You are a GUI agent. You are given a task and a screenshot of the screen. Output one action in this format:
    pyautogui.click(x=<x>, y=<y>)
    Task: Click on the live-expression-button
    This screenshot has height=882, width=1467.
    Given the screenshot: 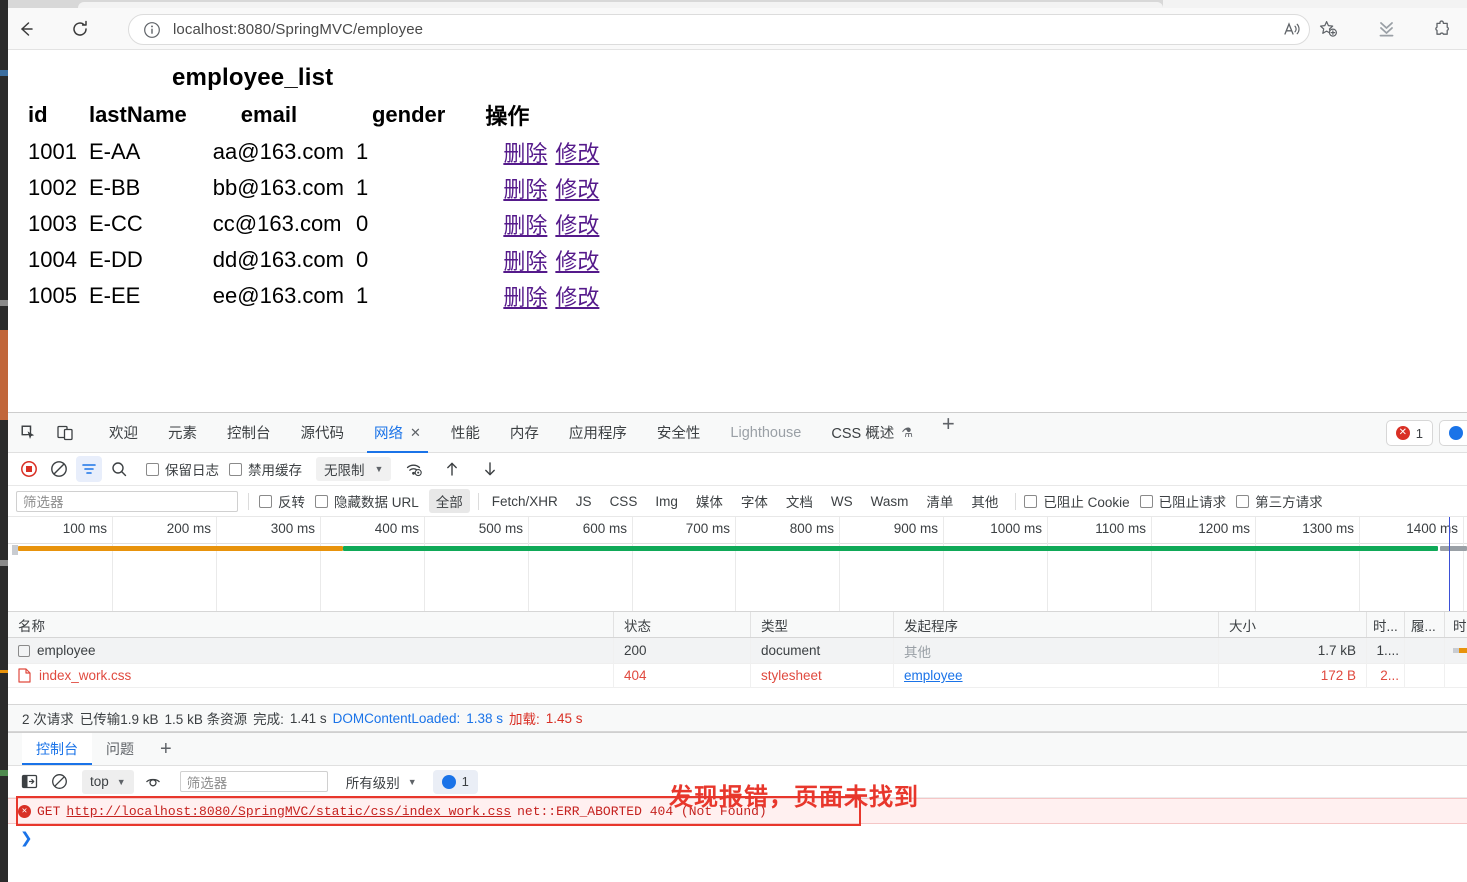 What is the action you would take?
    pyautogui.click(x=153, y=782)
    